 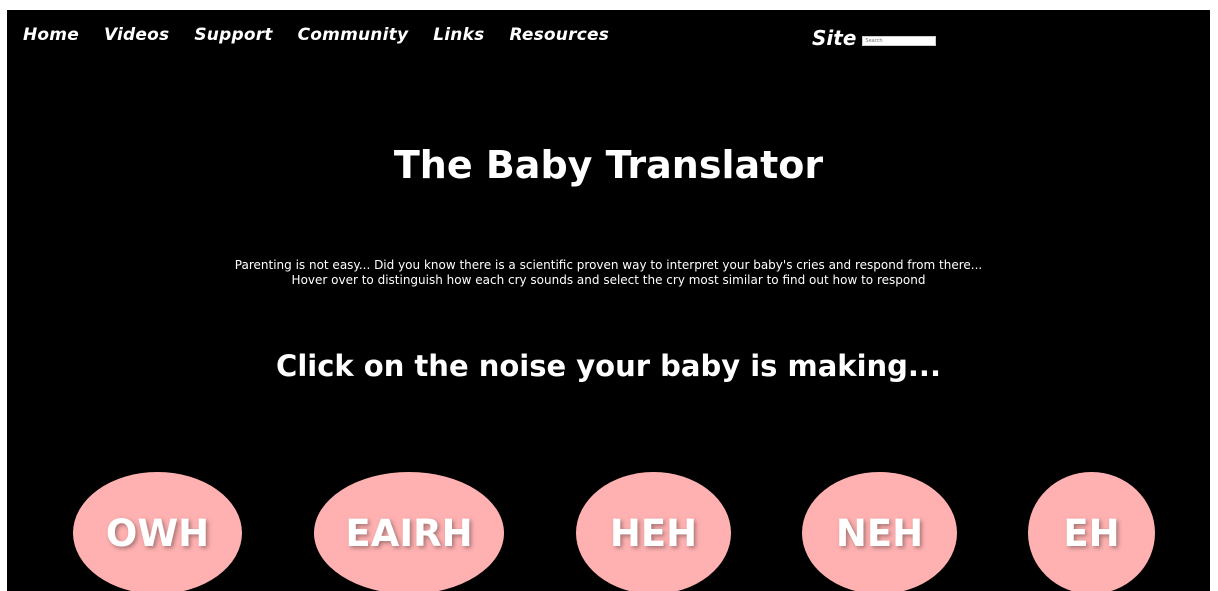 What do you see at coordinates (879, 531) in the screenshot?
I see `cry-button-neh: NEH` at bounding box center [879, 531].